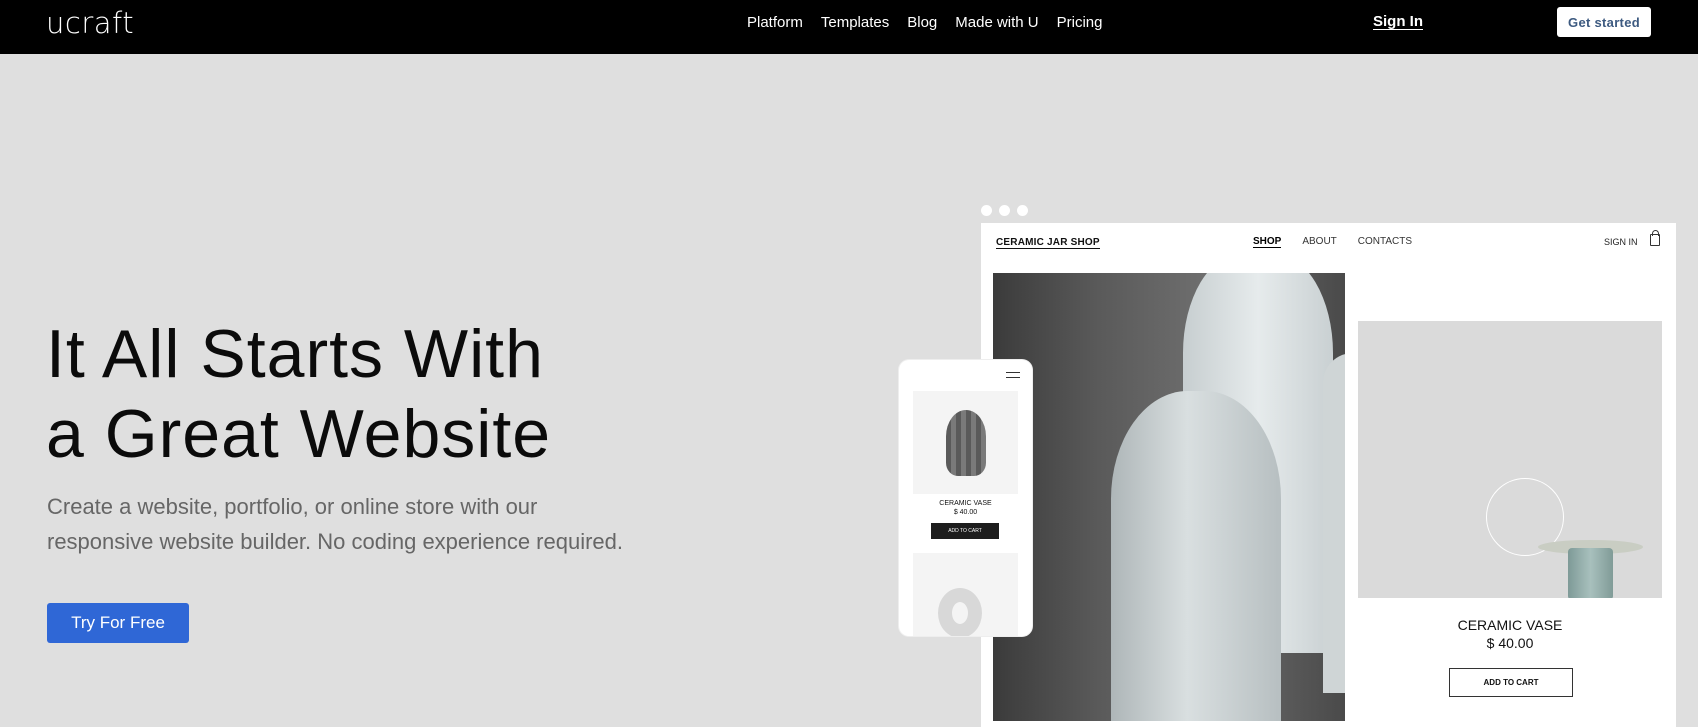 This screenshot has width=1698, height=727. Describe the element at coordinates (1511, 682) in the screenshot. I see `add-to-cart-button: ADD TO CART` at that location.